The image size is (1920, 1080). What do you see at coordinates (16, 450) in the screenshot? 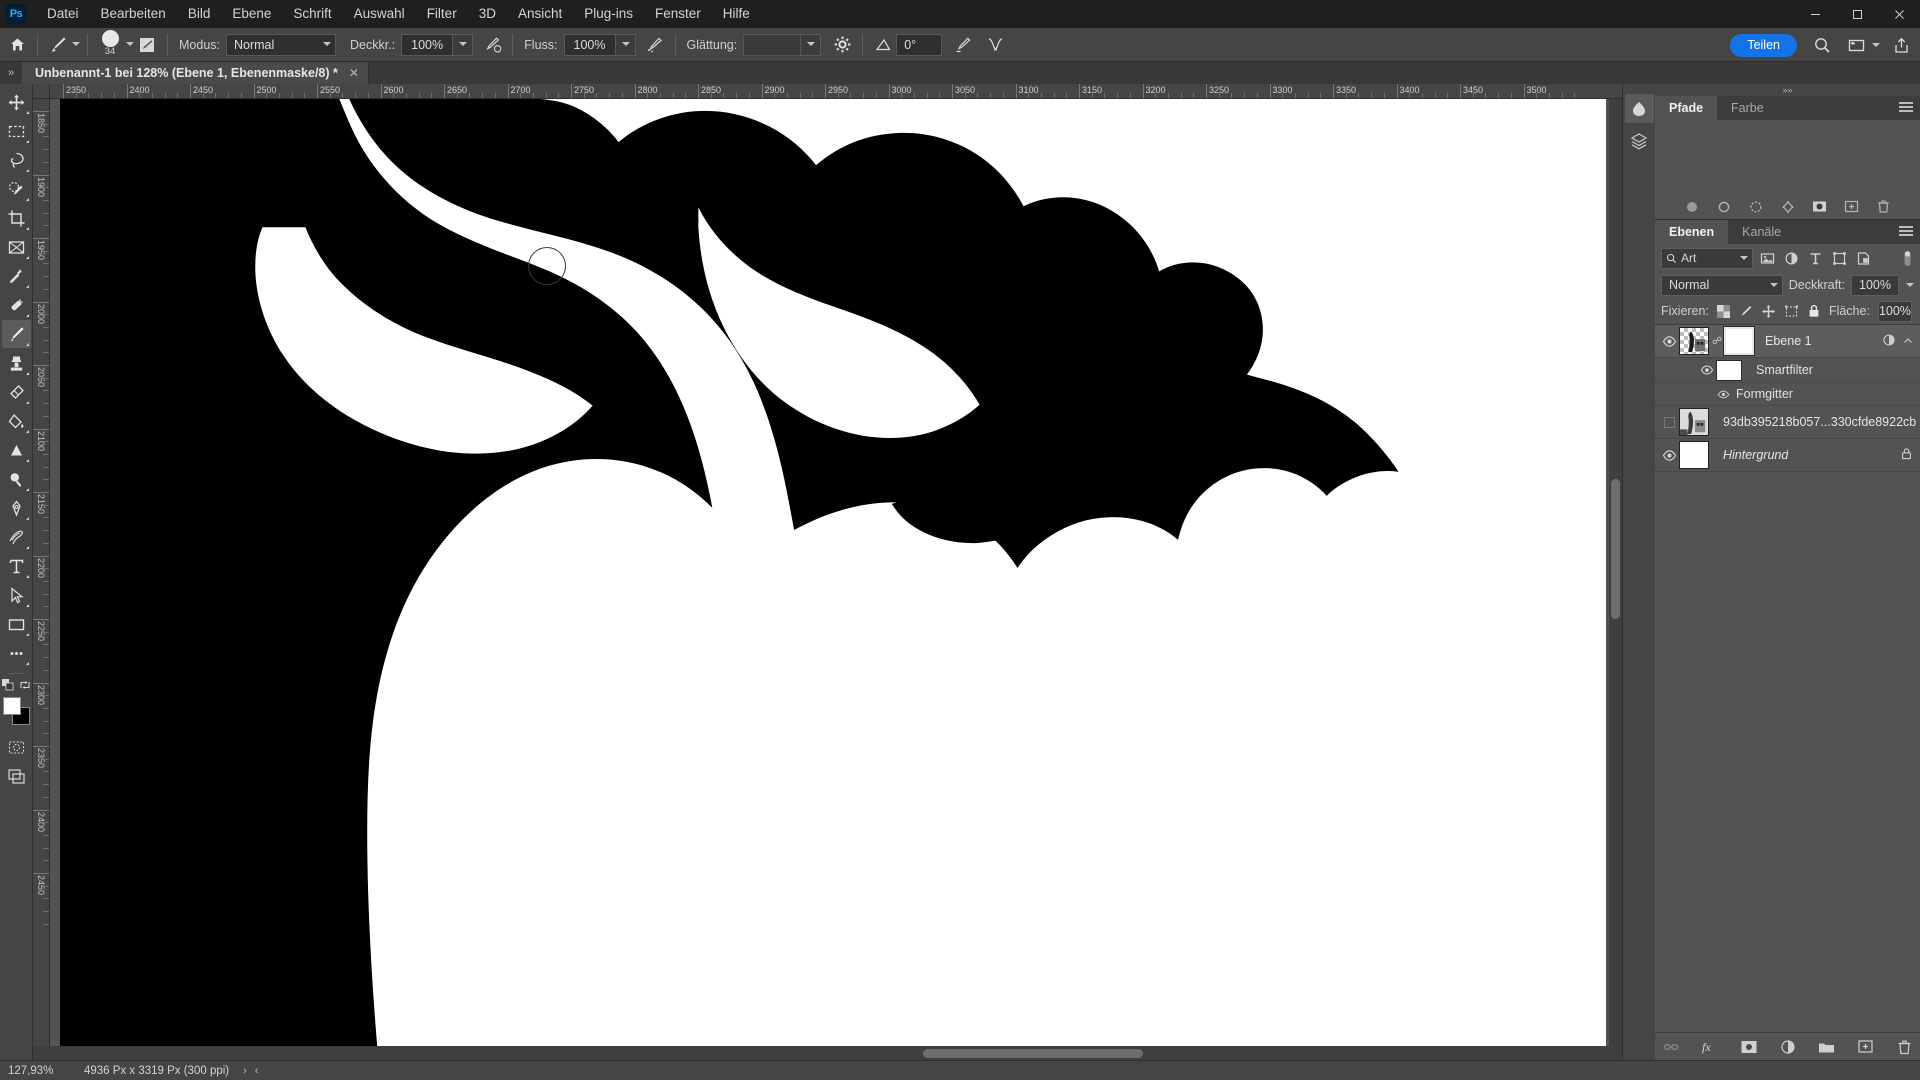
I see `blur-tool` at bounding box center [16, 450].